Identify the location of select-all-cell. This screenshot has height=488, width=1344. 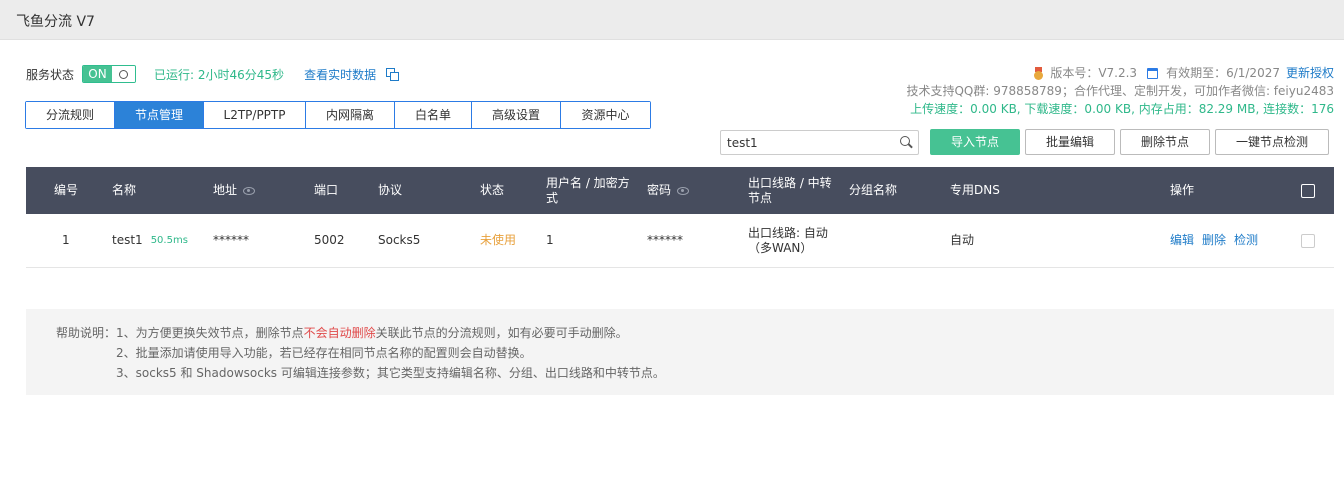
(1308, 190).